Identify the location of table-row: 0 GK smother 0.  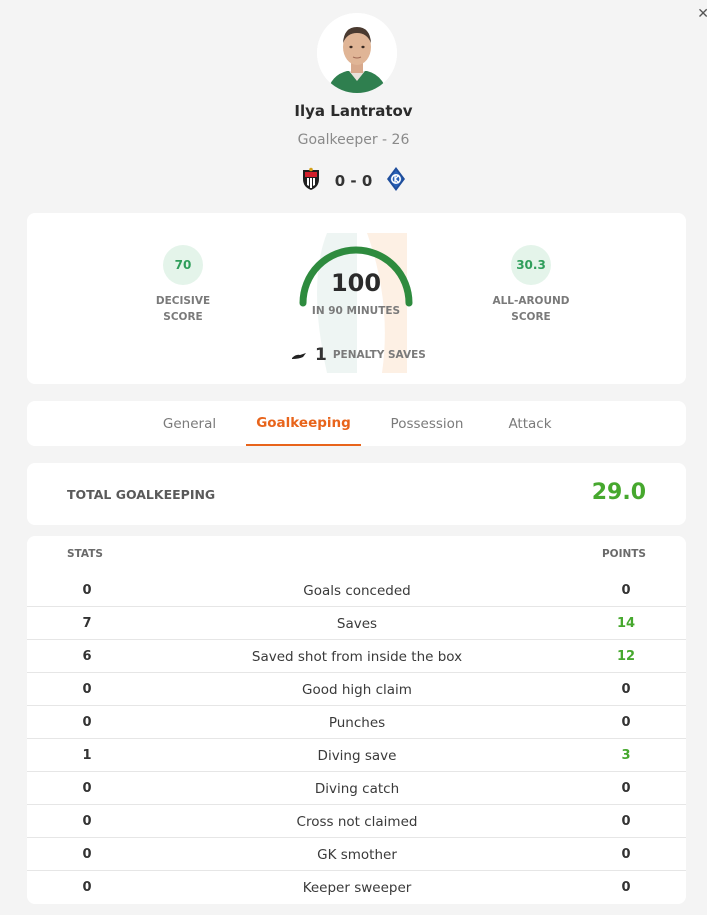
(356, 854).